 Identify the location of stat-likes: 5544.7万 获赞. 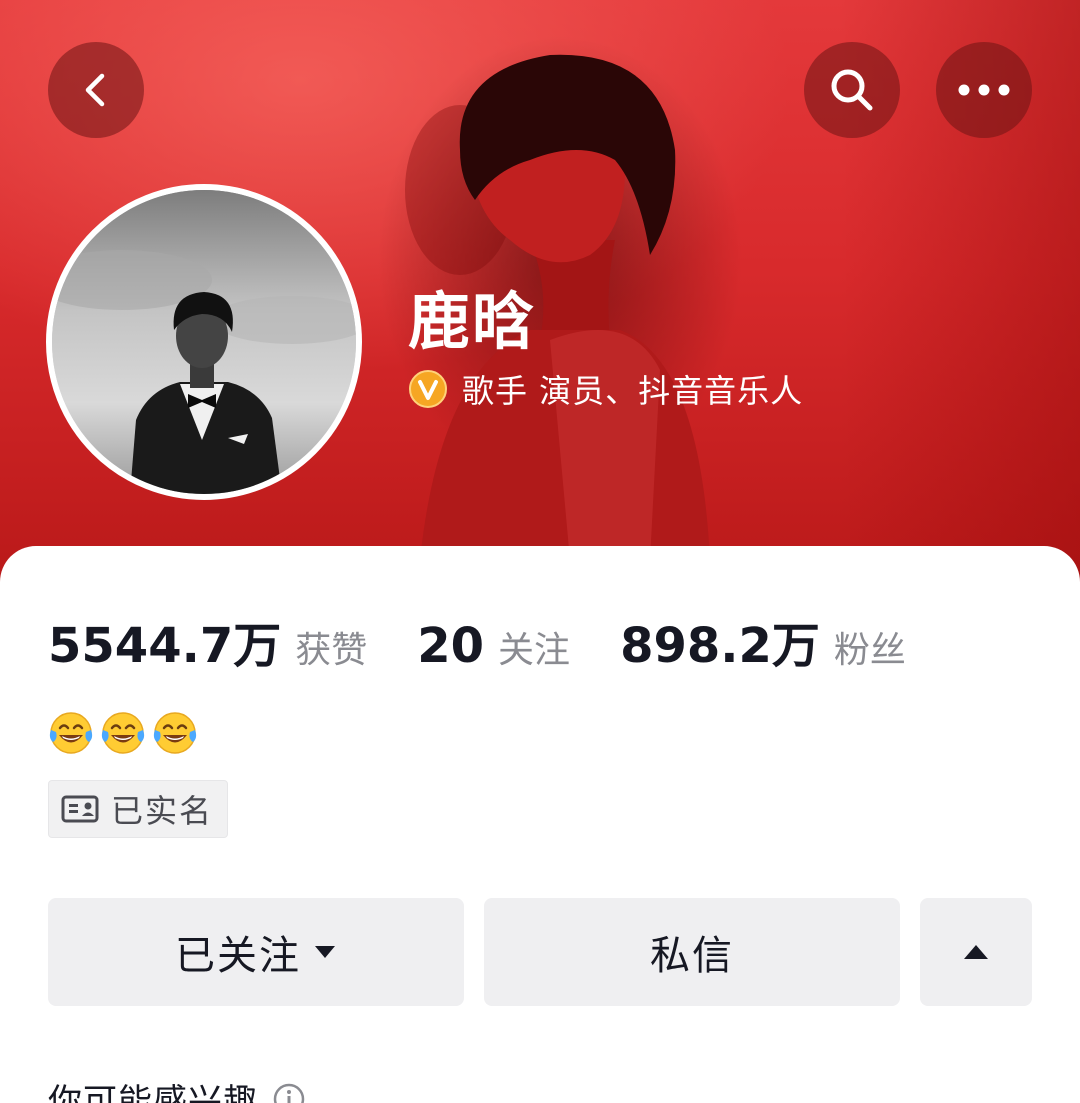
(207, 641).